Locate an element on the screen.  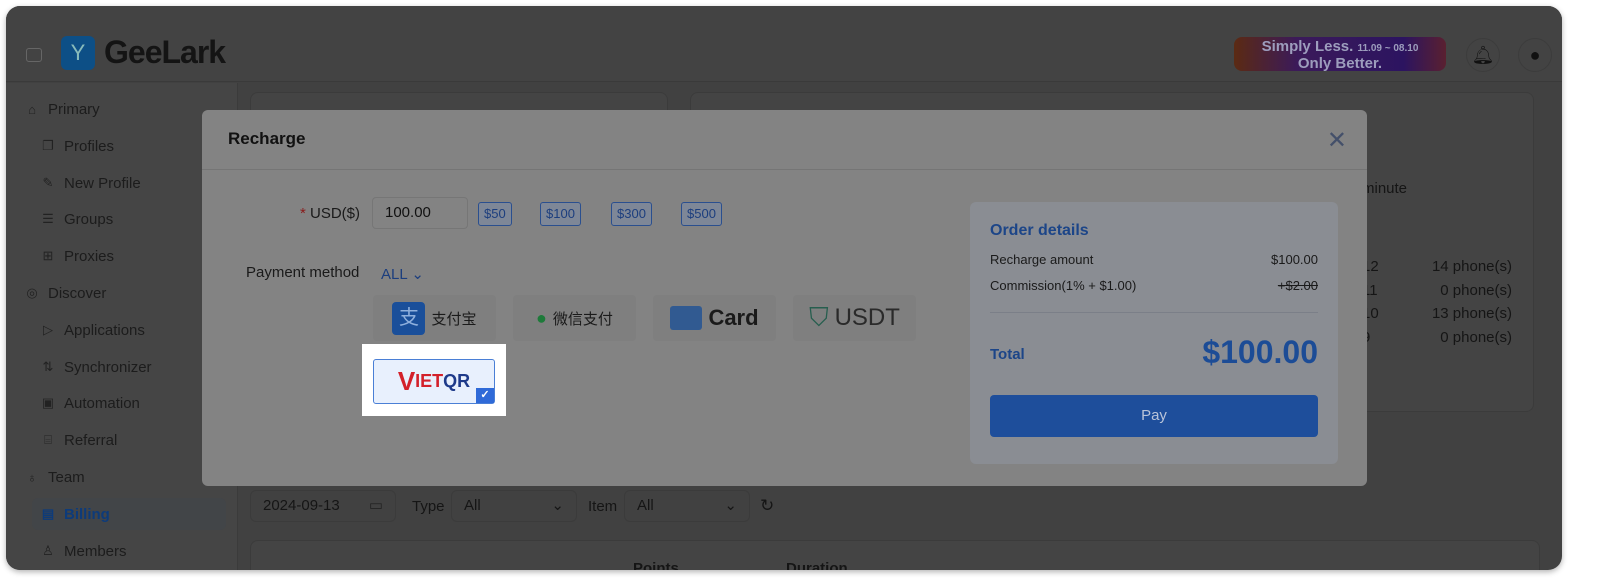
quick-amount-300: $300 is located at coordinates (631, 214).